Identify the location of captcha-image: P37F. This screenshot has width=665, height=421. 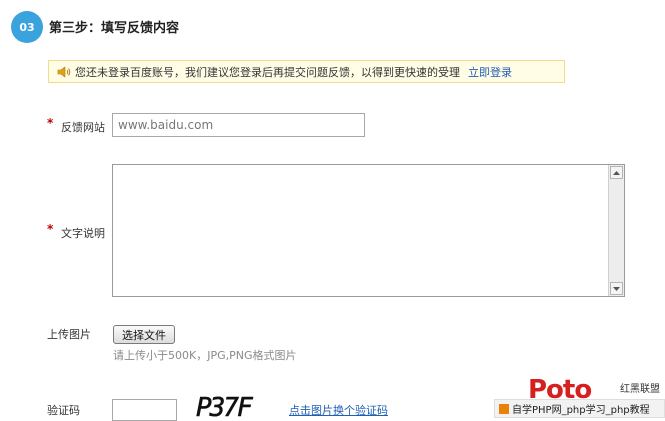
(230, 404).